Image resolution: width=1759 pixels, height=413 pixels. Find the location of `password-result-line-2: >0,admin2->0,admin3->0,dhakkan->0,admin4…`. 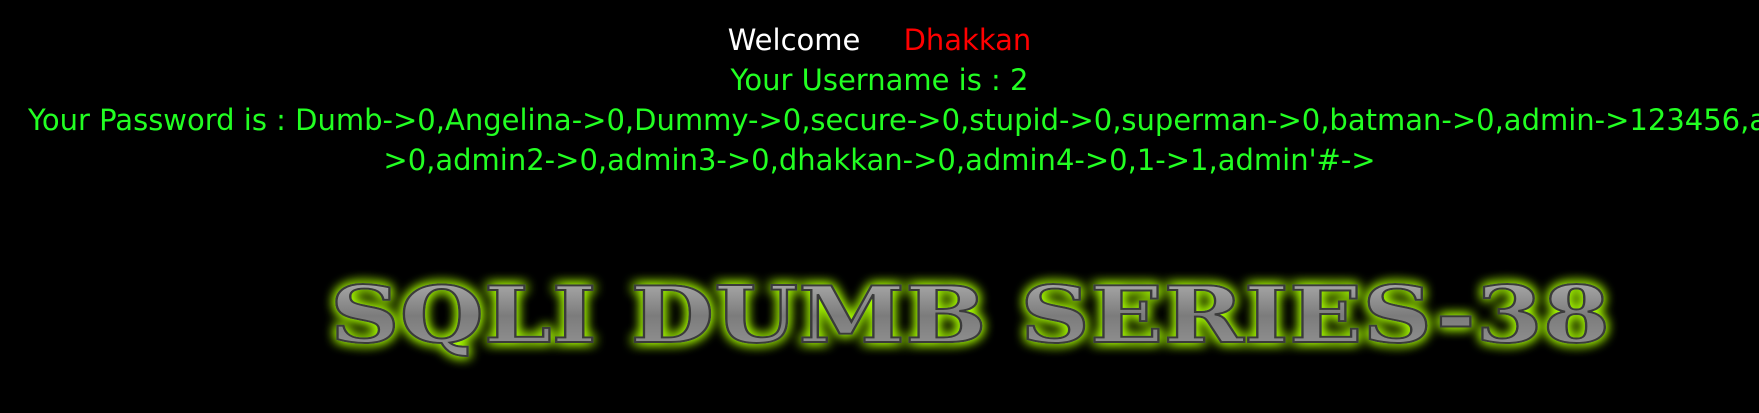

password-result-line-2: >0,admin2->0,admin3->0,dhakkan->0,admin4… is located at coordinates (879, 160).